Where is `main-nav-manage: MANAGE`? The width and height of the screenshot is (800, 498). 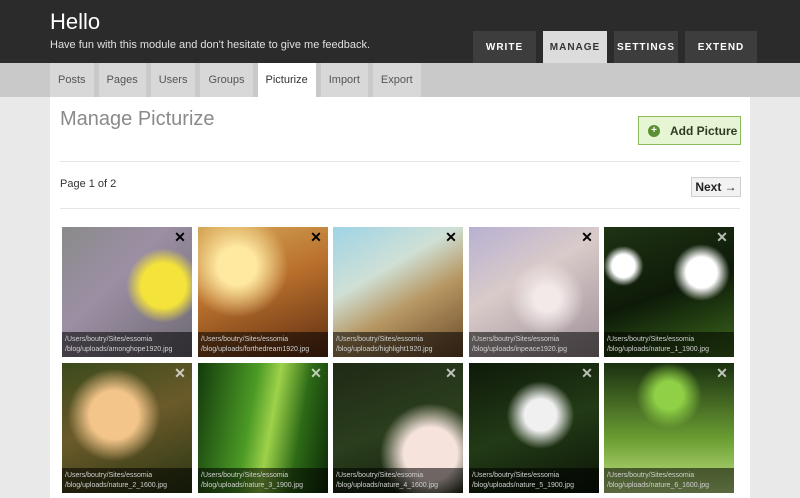 main-nav-manage: MANAGE is located at coordinates (575, 47).